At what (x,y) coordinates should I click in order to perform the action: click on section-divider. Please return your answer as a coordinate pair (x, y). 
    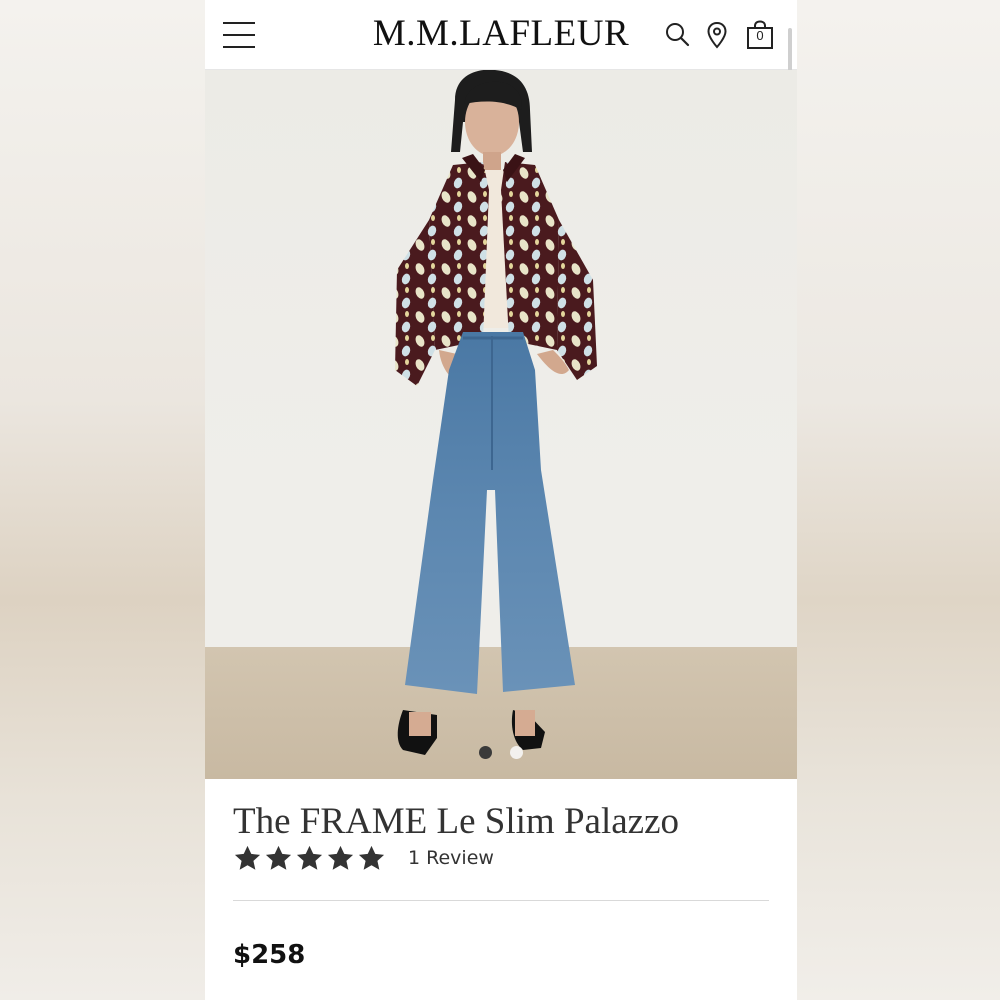
    Looking at the image, I should click on (501, 900).